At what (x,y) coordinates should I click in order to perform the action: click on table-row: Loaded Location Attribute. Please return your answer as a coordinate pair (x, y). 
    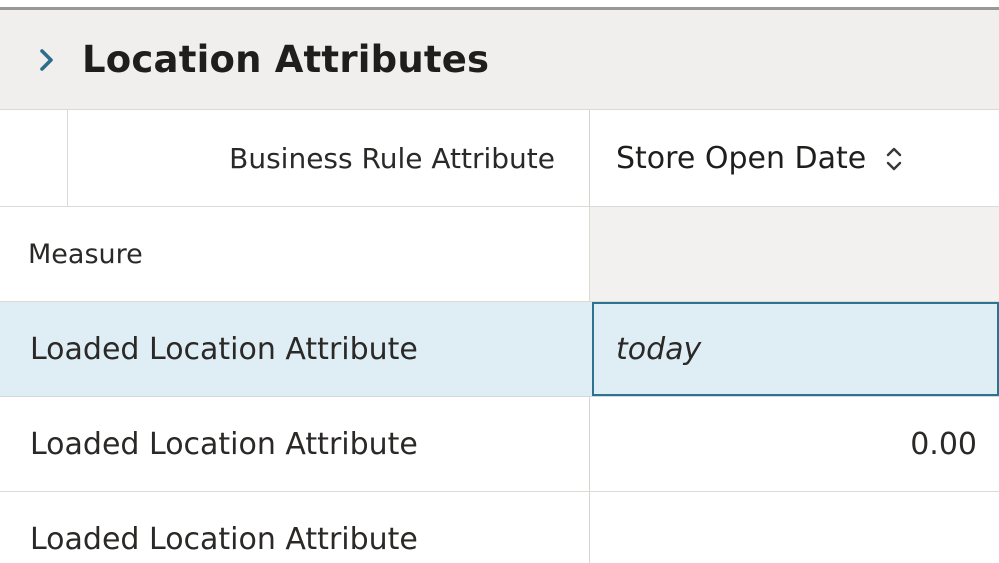
    Looking at the image, I should click on (499, 527).